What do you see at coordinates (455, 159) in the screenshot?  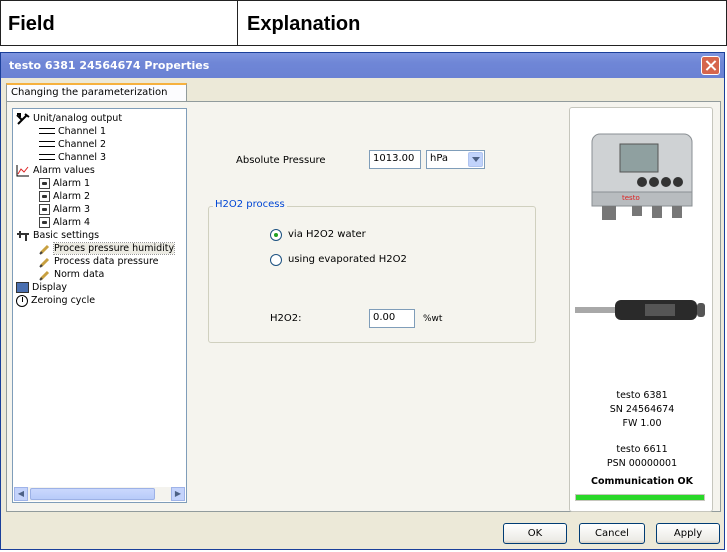 I see `pressure-unit-select: hPa` at bounding box center [455, 159].